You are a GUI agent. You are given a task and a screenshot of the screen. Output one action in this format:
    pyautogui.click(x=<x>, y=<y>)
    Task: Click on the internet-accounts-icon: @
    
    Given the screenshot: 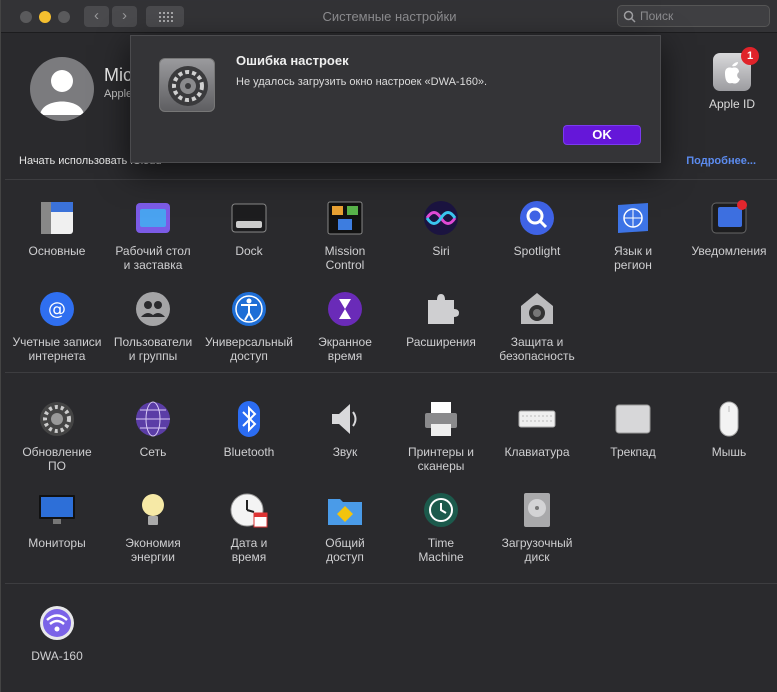 What is the action you would take?
    pyautogui.click(x=57, y=309)
    